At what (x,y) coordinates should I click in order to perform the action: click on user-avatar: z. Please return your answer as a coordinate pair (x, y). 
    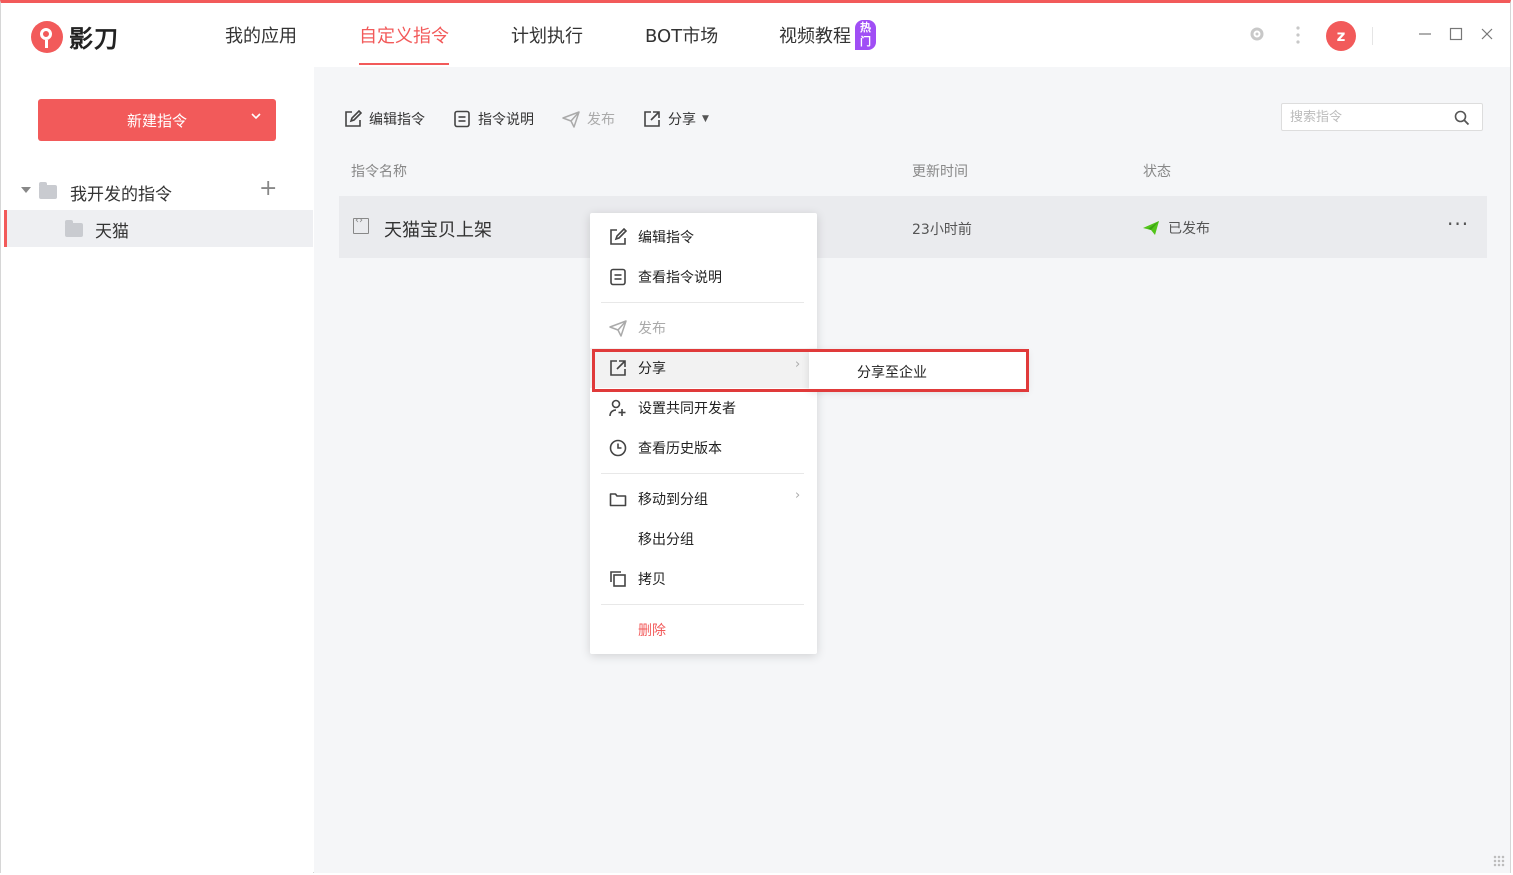
    Looking at the image, I should click on (1341, 36).